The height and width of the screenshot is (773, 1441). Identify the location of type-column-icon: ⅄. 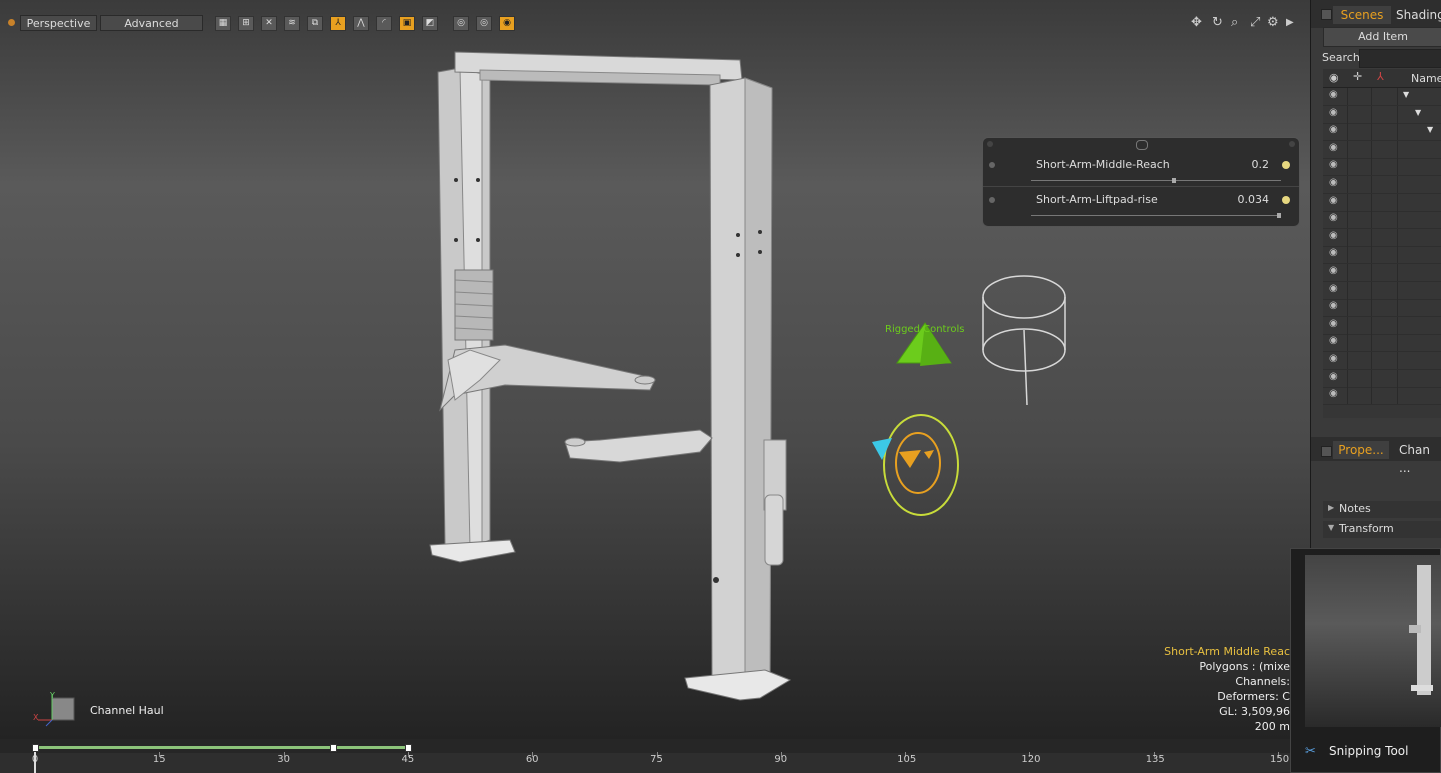
(1380, 76).